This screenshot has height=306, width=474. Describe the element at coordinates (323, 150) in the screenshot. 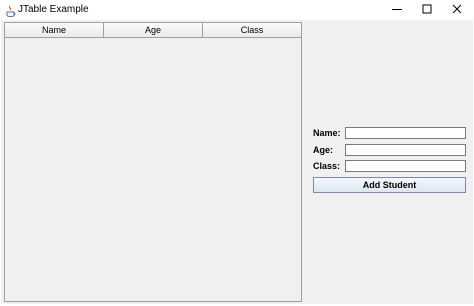

I see `age-label: Age:` at that location.